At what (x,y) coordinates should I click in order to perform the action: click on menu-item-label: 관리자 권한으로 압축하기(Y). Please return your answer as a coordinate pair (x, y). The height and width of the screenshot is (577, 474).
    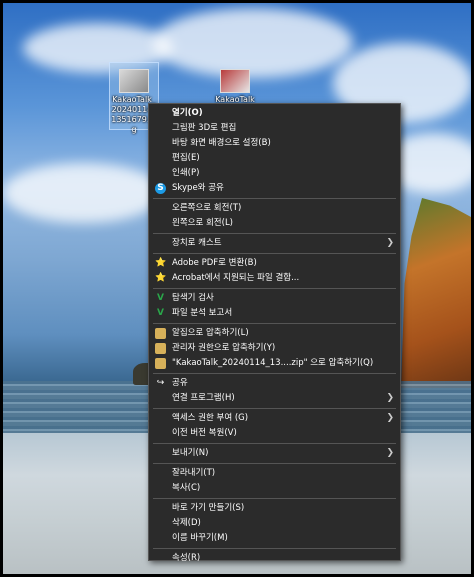
    Looking at the image, I should click on (224, 348).